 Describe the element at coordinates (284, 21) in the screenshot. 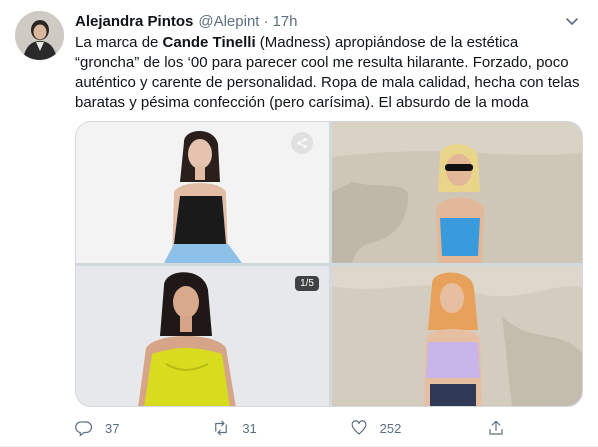

I see `tweet-time: 17h` at that location.